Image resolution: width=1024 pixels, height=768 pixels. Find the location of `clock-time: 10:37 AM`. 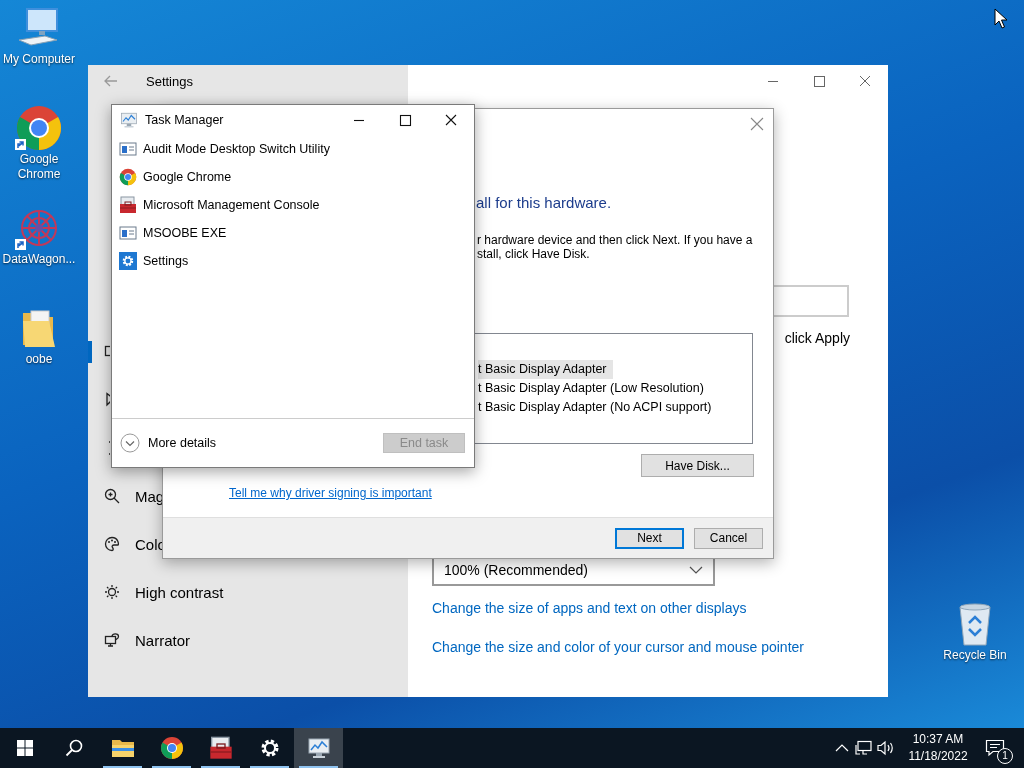

clock-time: 10:37 AM is located at coordinates (938, 739).